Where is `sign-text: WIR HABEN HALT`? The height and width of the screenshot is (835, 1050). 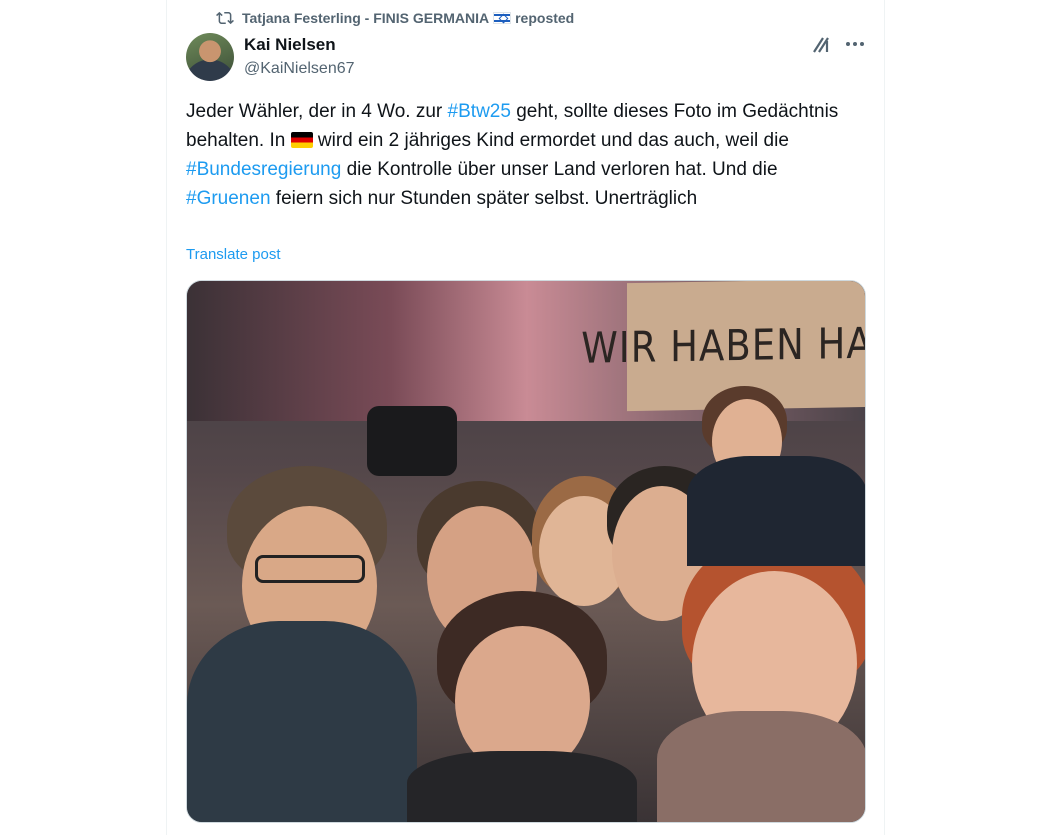 sign-text: WIR HABEN HALT is located at coordinates (723, 345).